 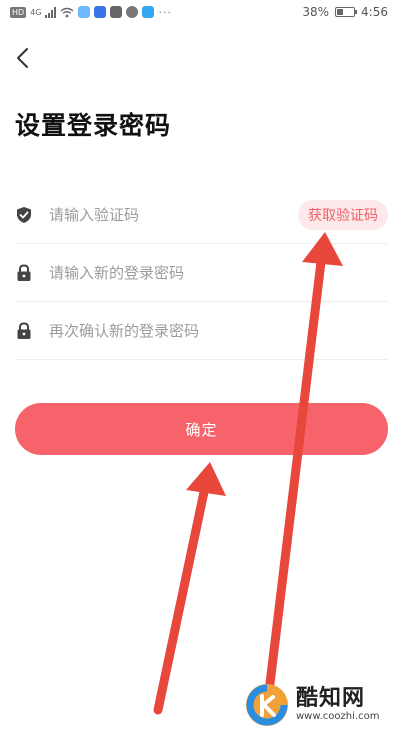 What do you see at coordinates (218, 272) in the screenshot?
I see `new-password-input` at bounding box center [218, 272].